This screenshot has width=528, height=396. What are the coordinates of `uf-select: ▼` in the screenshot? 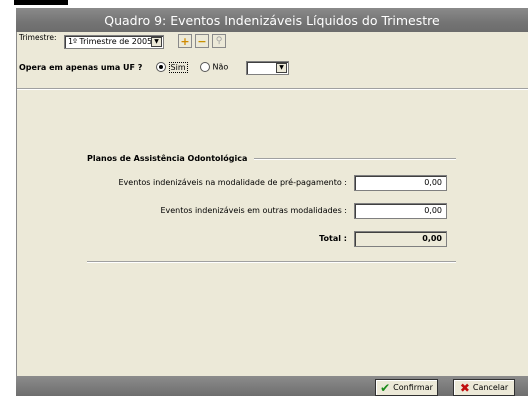 It's located at (267, 68).